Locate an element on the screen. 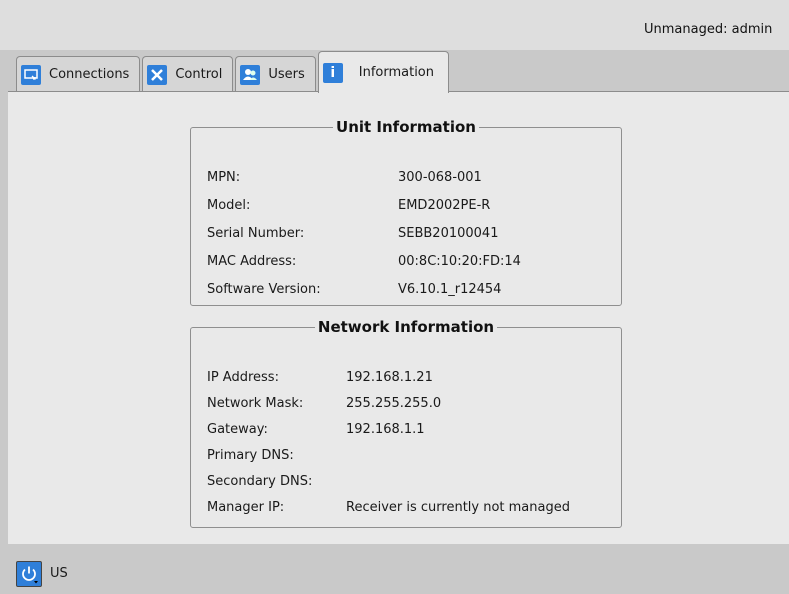  power-icon is located at coordinates (30, 575).